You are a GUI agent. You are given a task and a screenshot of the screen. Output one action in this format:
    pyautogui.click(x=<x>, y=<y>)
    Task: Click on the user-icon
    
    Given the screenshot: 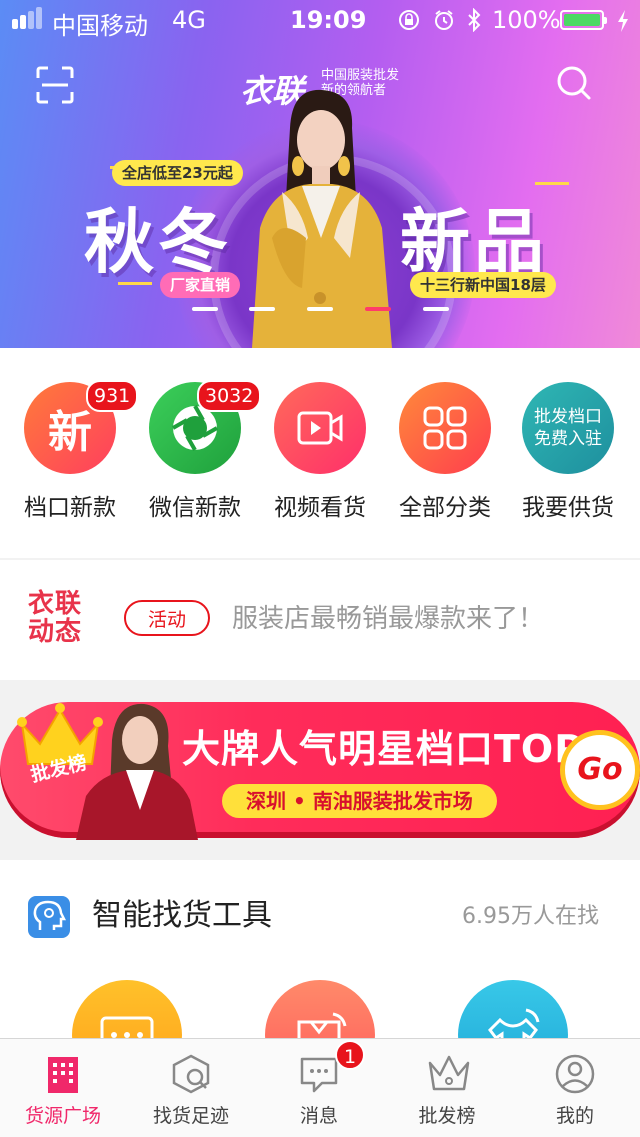 What is the action you would take?
    pyautogui.click(x=575, y=1074)
    